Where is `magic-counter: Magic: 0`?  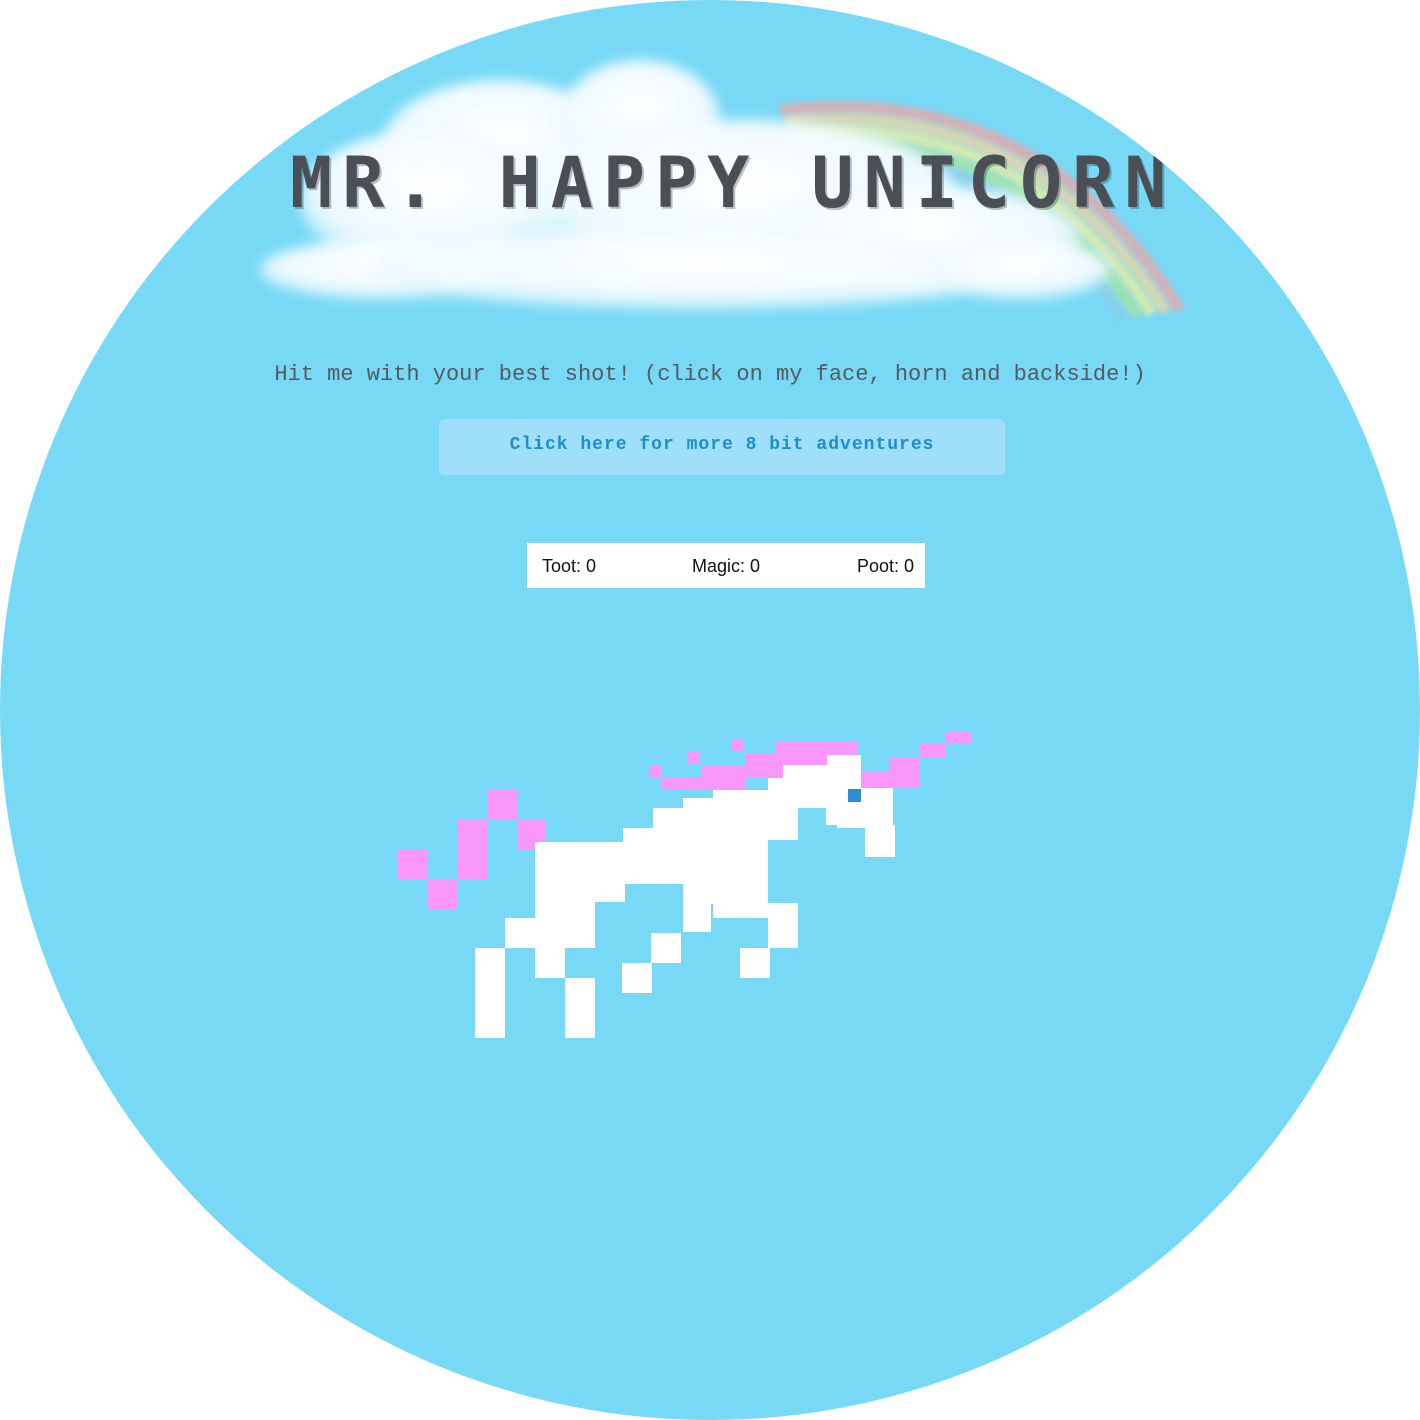
magic-counter: Magic: 0 is located at coordinates (726, 566).